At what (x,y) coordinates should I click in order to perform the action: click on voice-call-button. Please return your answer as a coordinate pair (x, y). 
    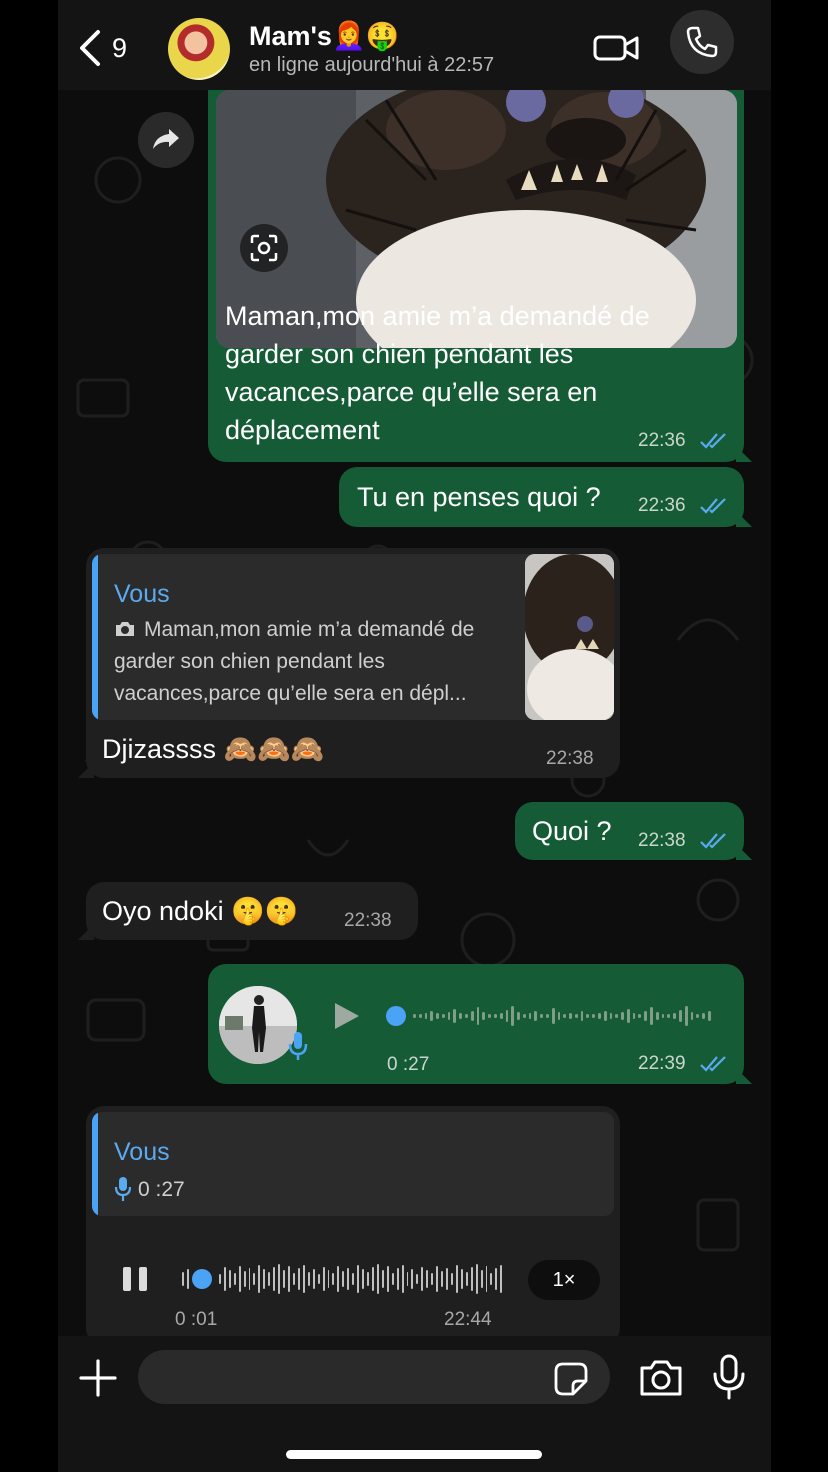
    Looking at the image, I should click on (702, 42).